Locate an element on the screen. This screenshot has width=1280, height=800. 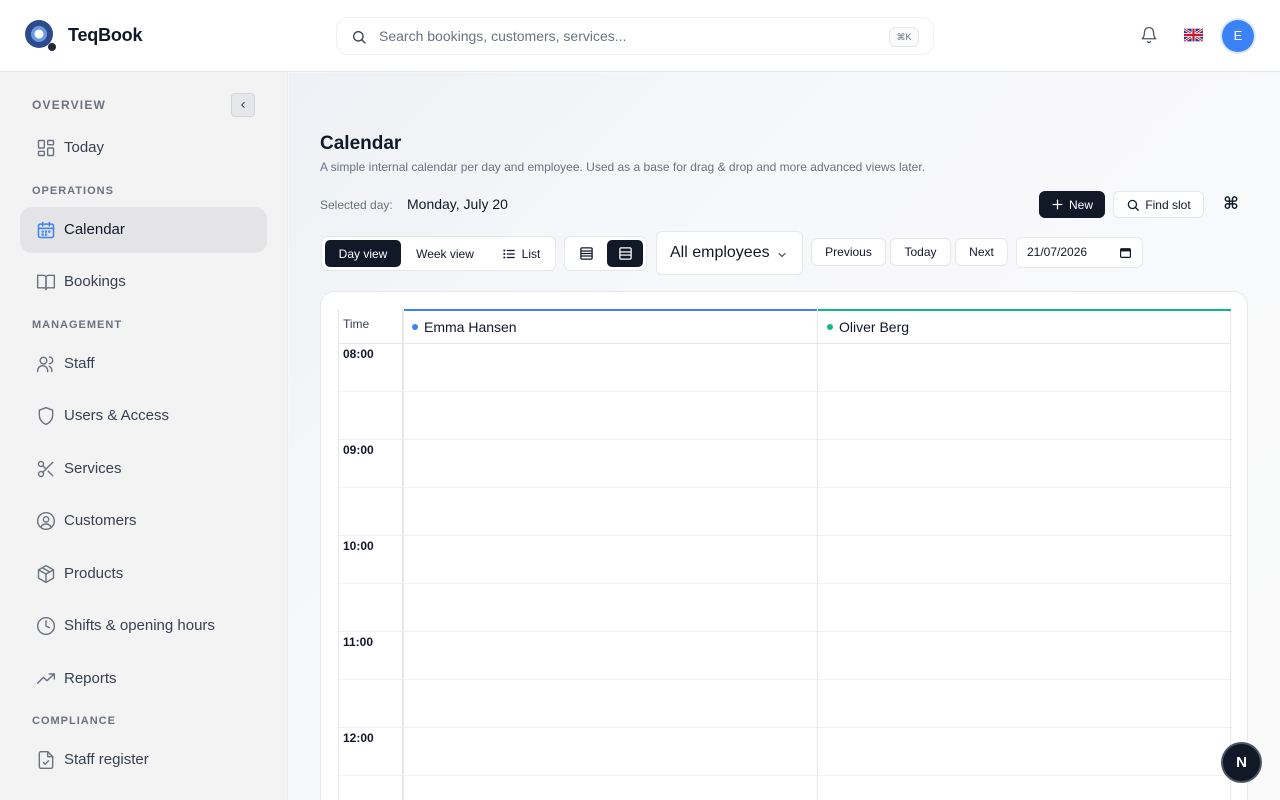
selected-day-label: Selected day: is located at coordinates (356, 205).